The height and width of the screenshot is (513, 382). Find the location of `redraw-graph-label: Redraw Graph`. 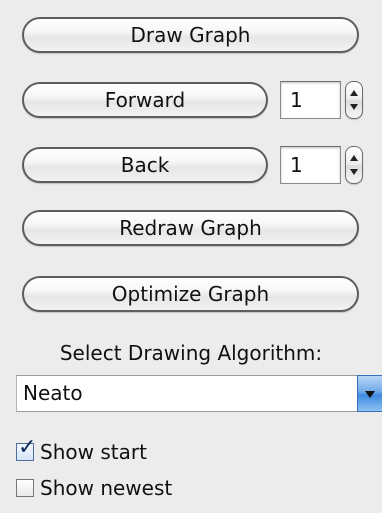

redraw-graph-label: Redraw Graph is located at coordinates (190, 228).